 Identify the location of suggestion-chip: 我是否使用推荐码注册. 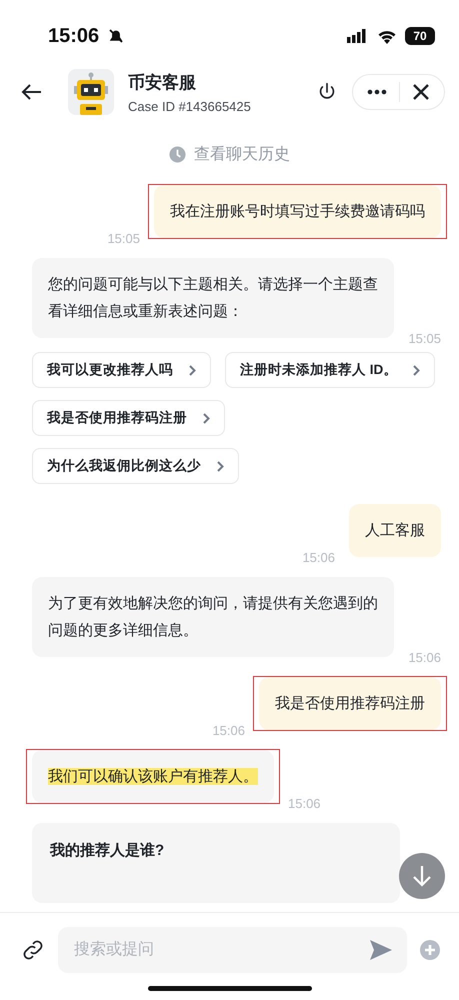
(128, 418).